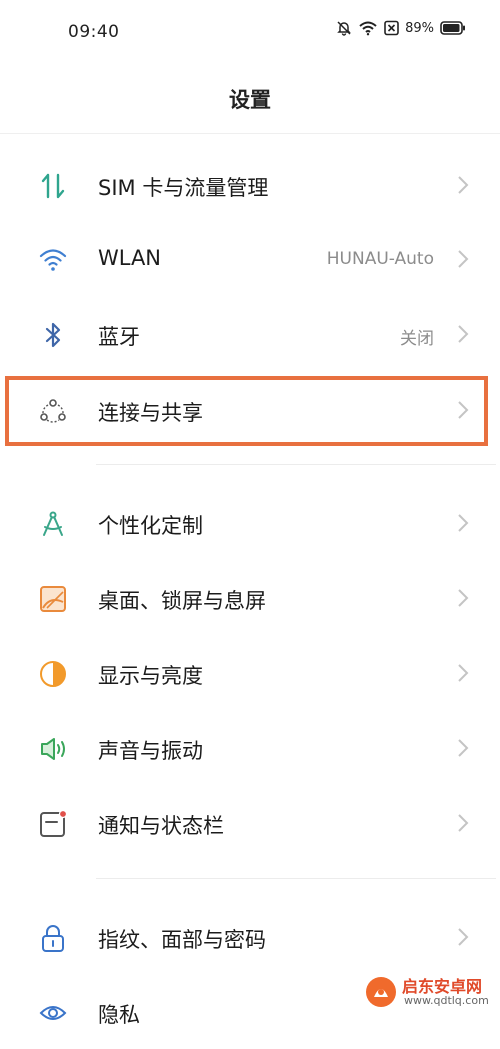 The width and height of the screenshot is (500, 1049). Describe the element at coordinates (250, 33) in the screenshot. I see `status-bar: 09:40 89%` at that location.